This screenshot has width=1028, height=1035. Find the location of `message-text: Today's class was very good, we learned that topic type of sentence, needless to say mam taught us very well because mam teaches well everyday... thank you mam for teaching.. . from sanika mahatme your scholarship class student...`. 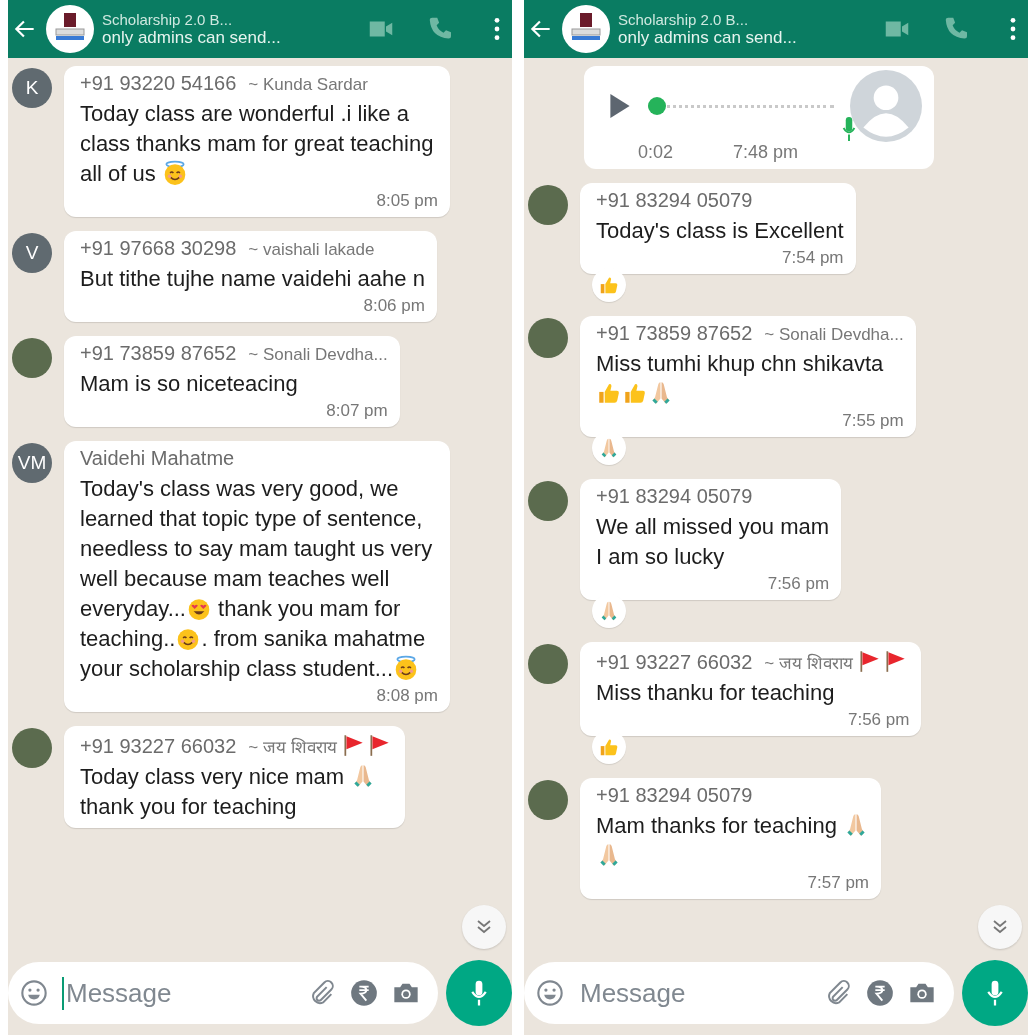

message-text: Today's class was very good, we learned that topic type of sentence, needless to say mam taught us very well because mam teaches well everyday... thank you mam for teaching.. . from sanika mahatme your scholarship class student... is located at coordinates (257, 579).